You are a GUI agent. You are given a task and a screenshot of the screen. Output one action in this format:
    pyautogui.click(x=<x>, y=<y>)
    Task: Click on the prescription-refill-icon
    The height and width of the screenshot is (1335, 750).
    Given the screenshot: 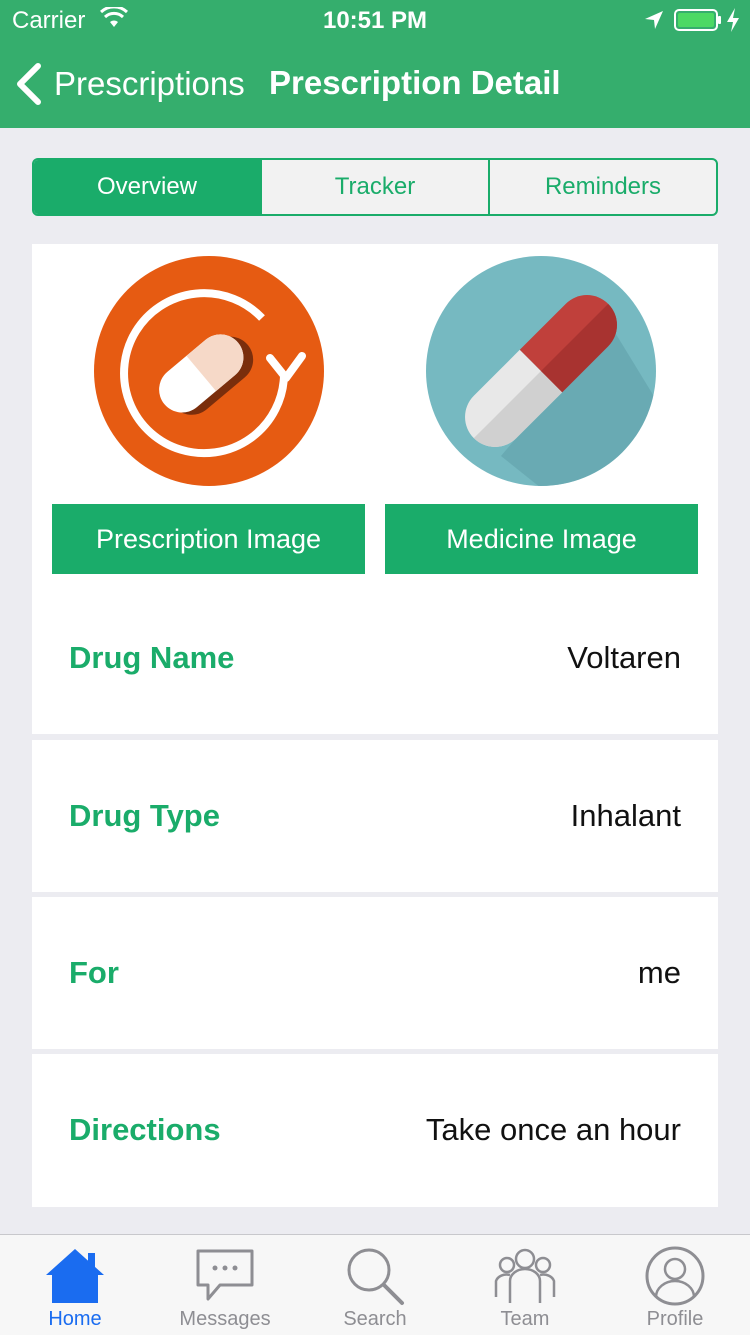 What is the action you would take?
    pyautogui.click(x=209, y=371)
    